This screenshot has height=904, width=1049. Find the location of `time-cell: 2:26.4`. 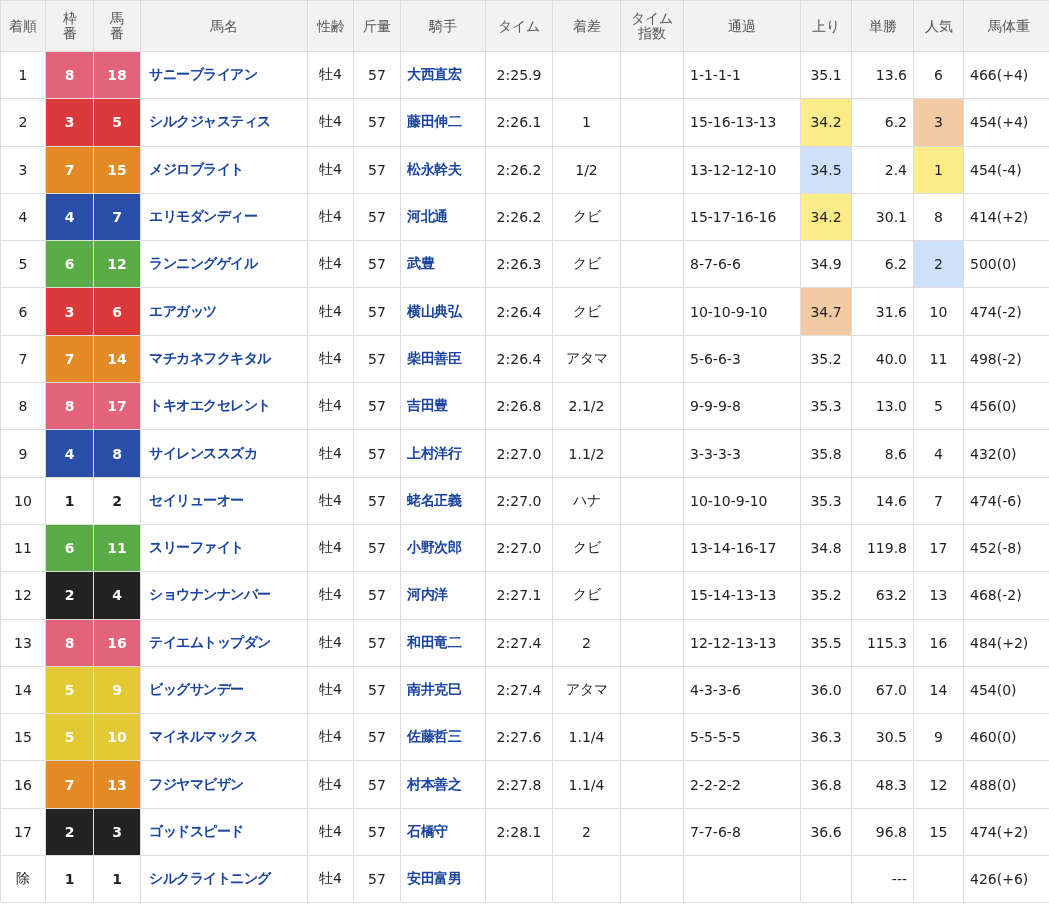

time-cell: 2:26.4 is located at coordinates (519, 312).